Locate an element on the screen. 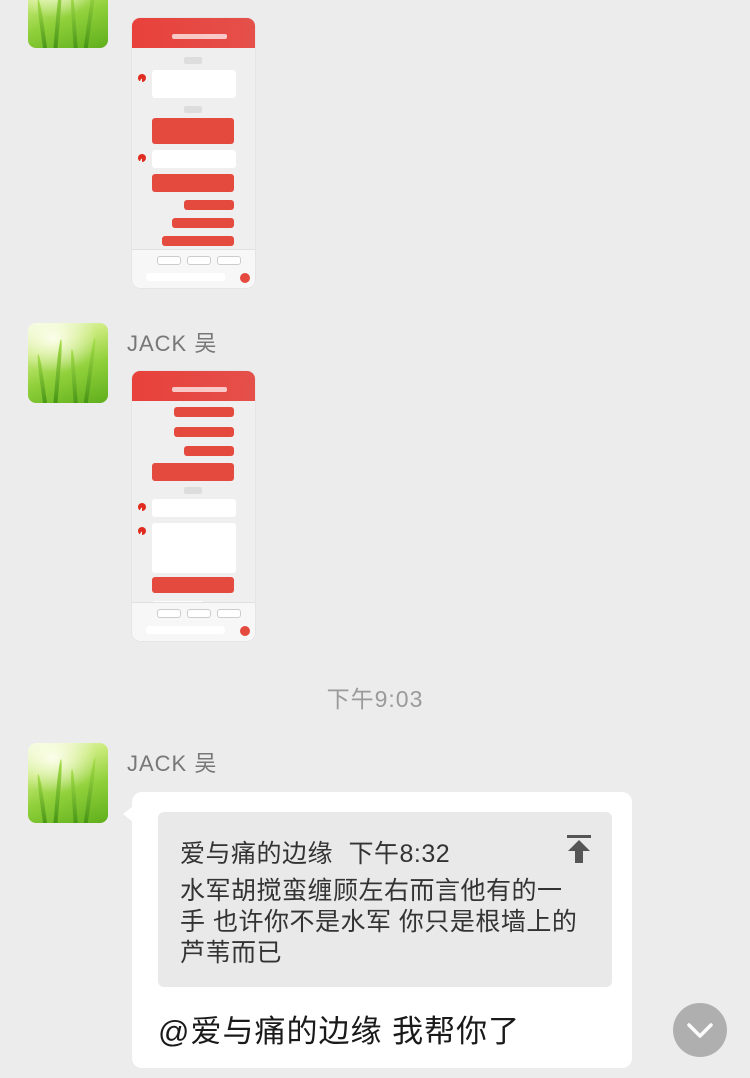 This screenshot has width=750, height=1078. quote-time: 下午8:32 is located at coordinates (399, 854).